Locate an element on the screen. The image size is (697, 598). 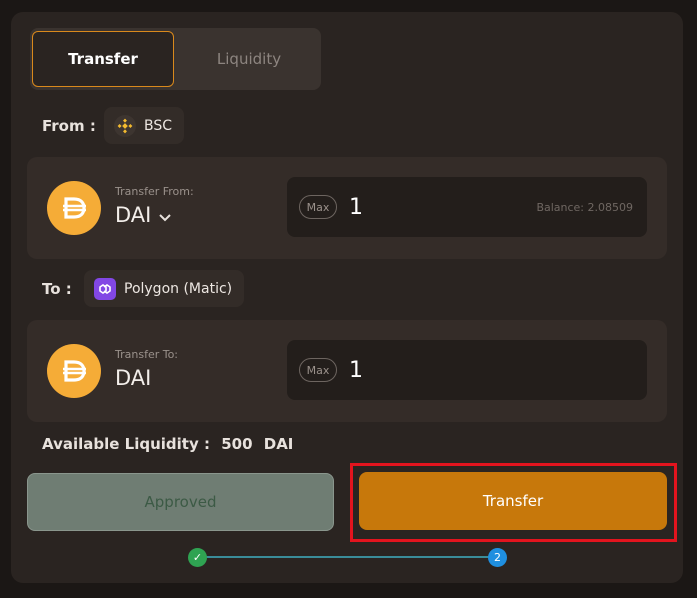
tab-liquidity: Liquidity is located at coordinates (249, 59).